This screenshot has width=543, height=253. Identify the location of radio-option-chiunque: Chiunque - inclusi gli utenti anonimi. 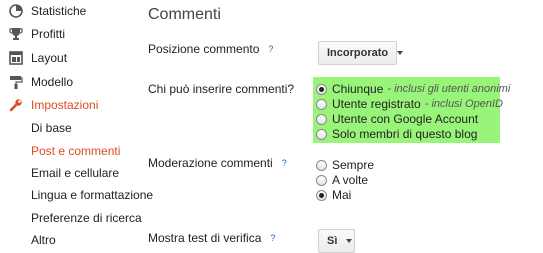
(413, 89).